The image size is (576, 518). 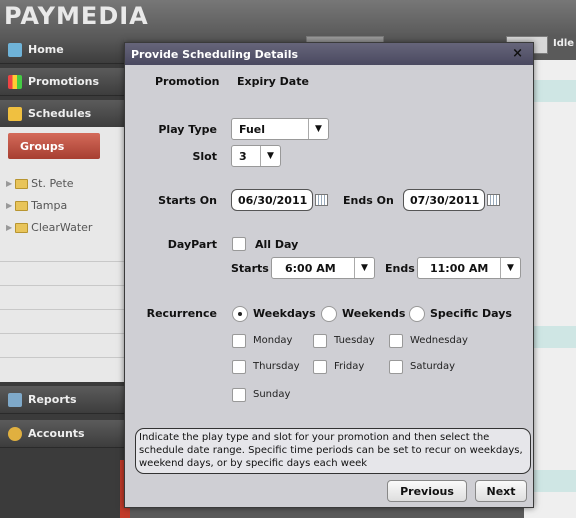 What do you see at coordinates (427, 491) in the screenshot?
I see `previous-button: Previous` at bounding box center [427, 491].